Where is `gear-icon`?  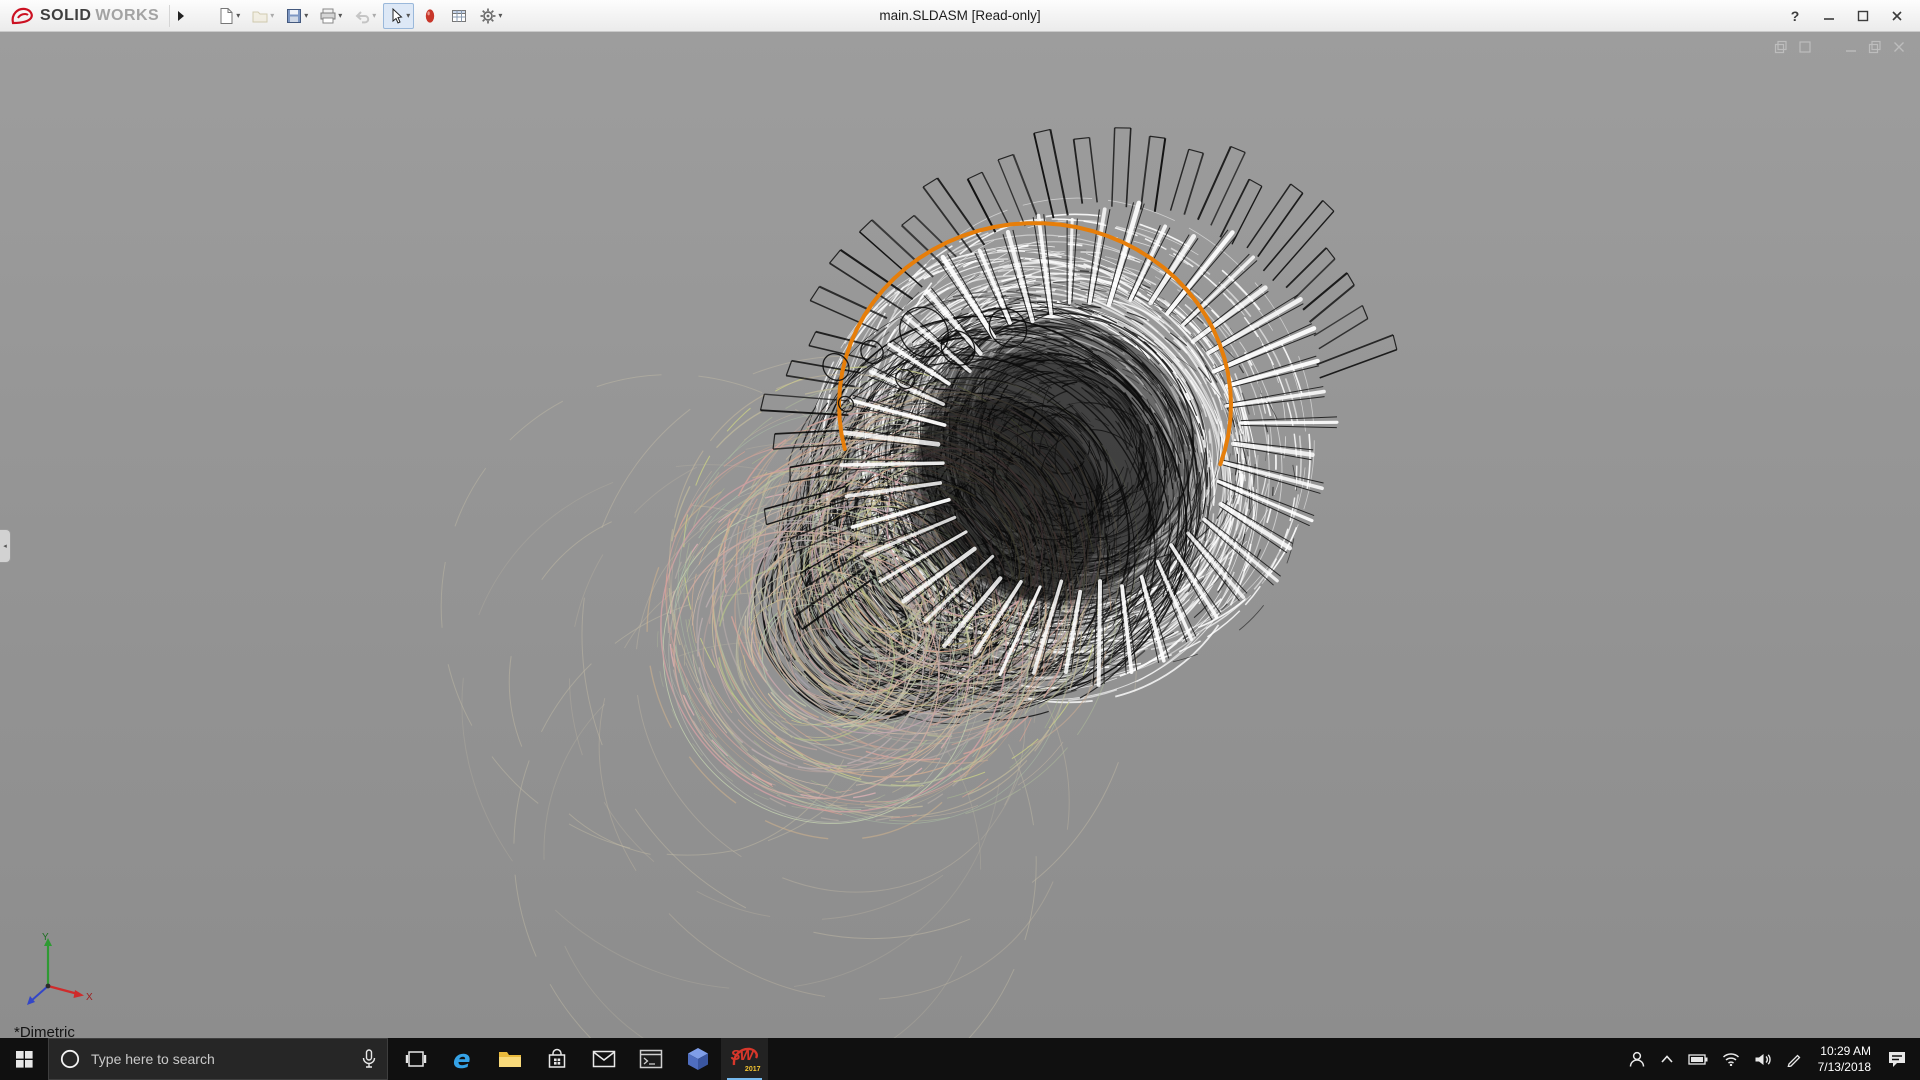
gear-icon is located at coordinates (488, 15).